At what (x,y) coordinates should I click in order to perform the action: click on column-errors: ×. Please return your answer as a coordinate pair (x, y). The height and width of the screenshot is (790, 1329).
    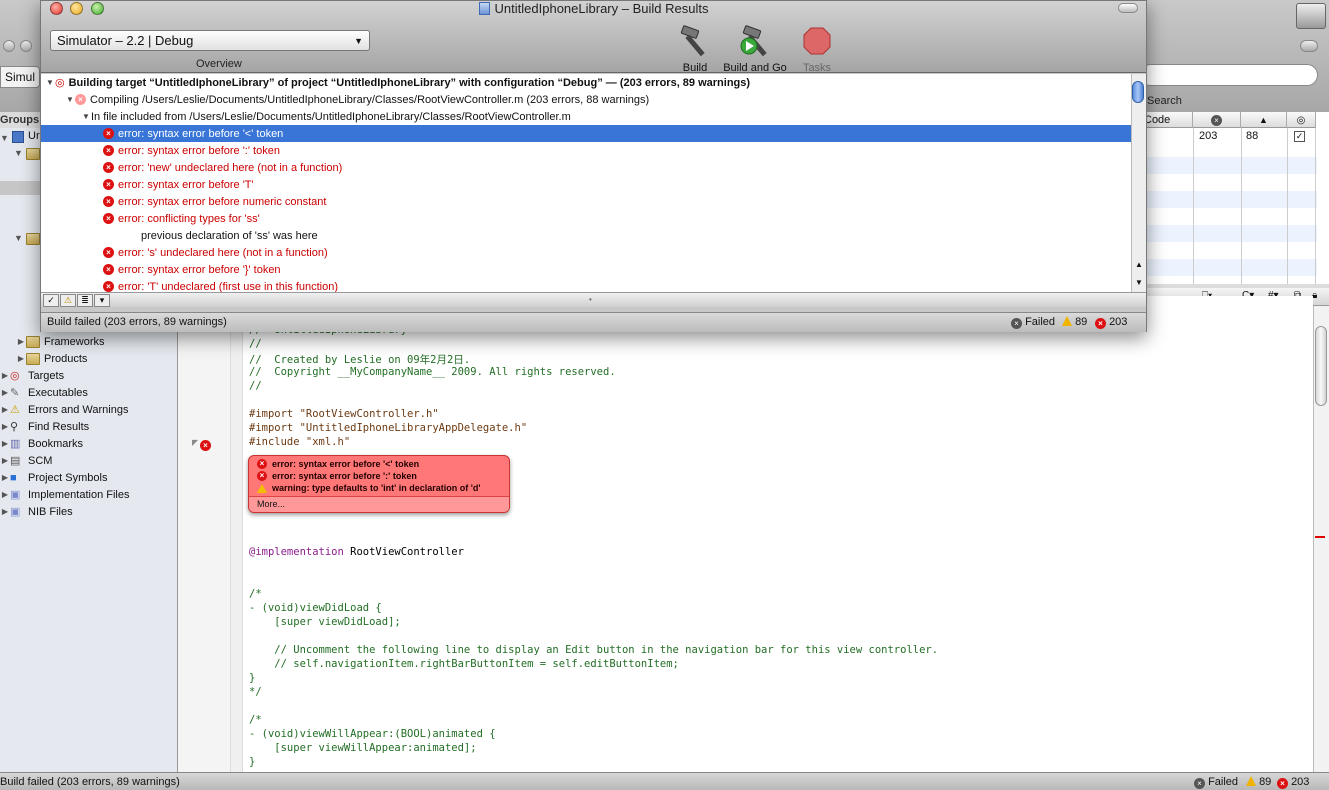
    Looking at the image, I should click on (1217, 120).